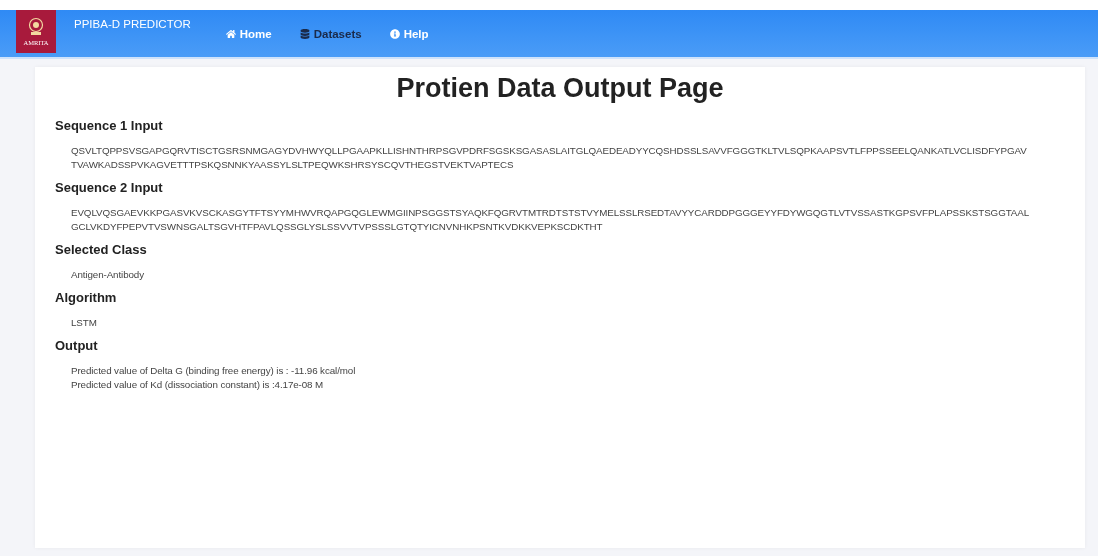 The height and width of the screenshot is (556, 1098). I want to click on nav-link: Help, so click(409, 33).